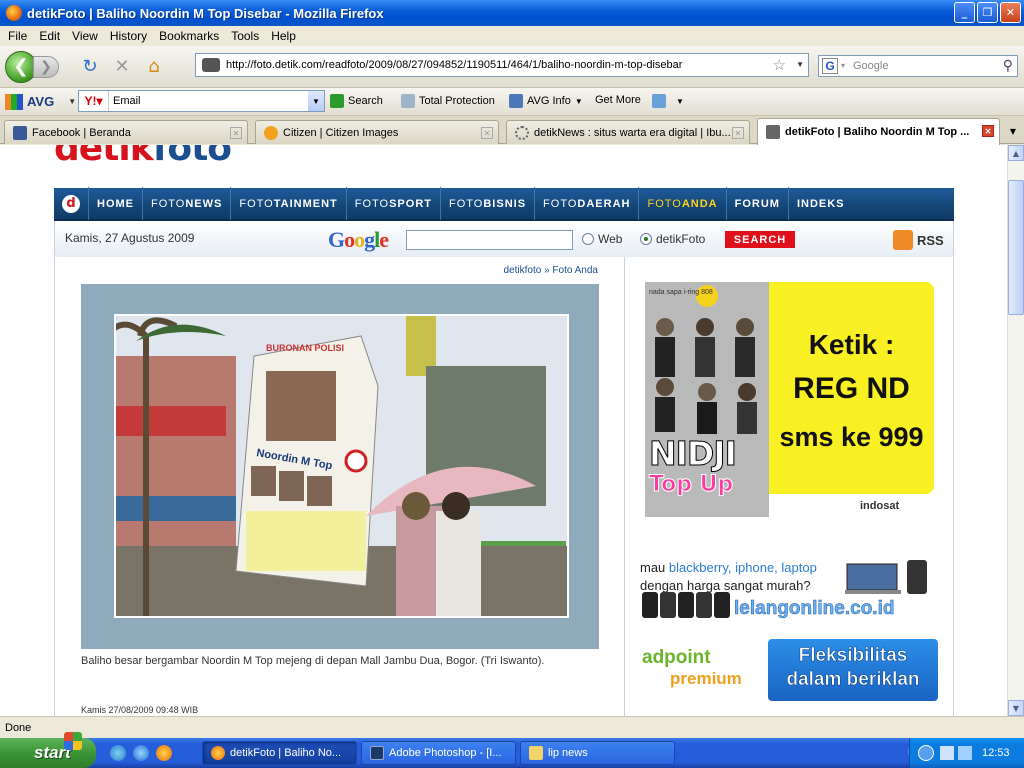 The height and width of the screenshot is (768, 1024). Describe the element at coordinates (597, 753) in the screenshot. I see `task-lip-news: lip news` at that location.